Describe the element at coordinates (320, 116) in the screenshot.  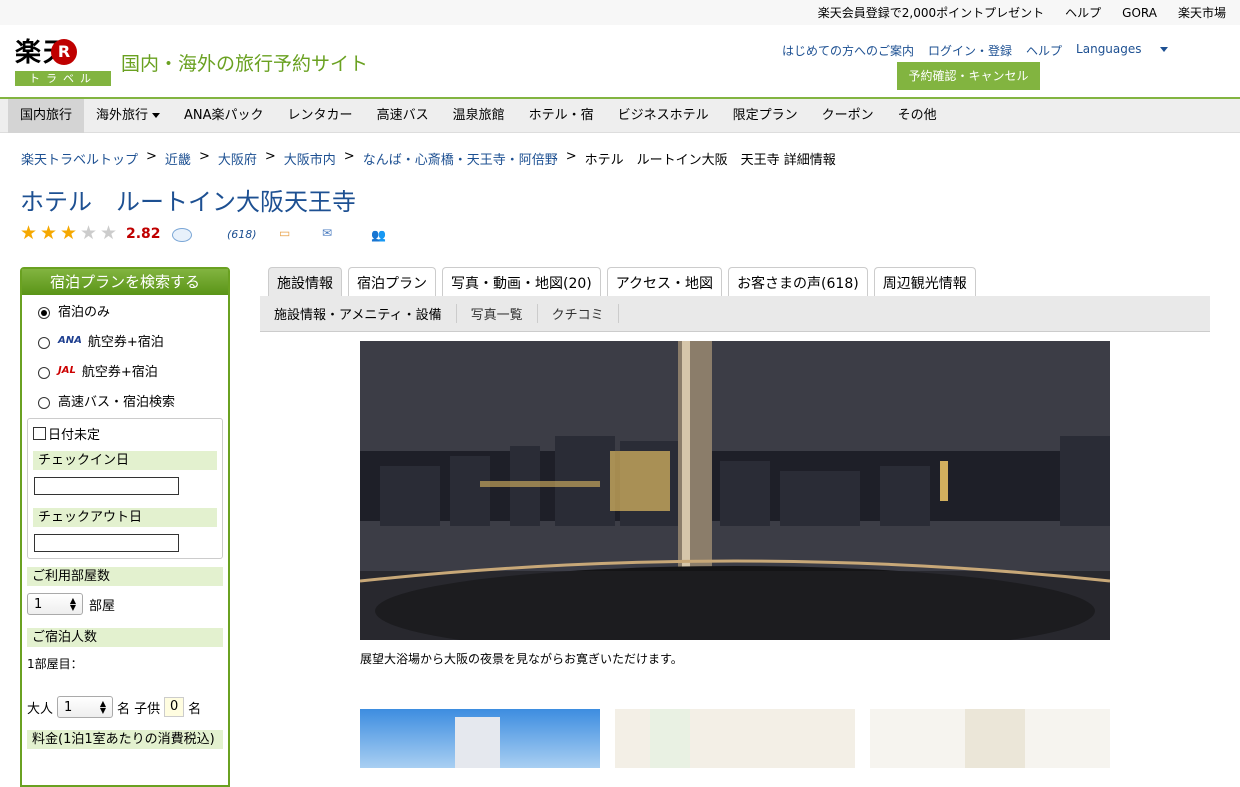
I see `nav-item-rentacar: レンタカー` at that location.